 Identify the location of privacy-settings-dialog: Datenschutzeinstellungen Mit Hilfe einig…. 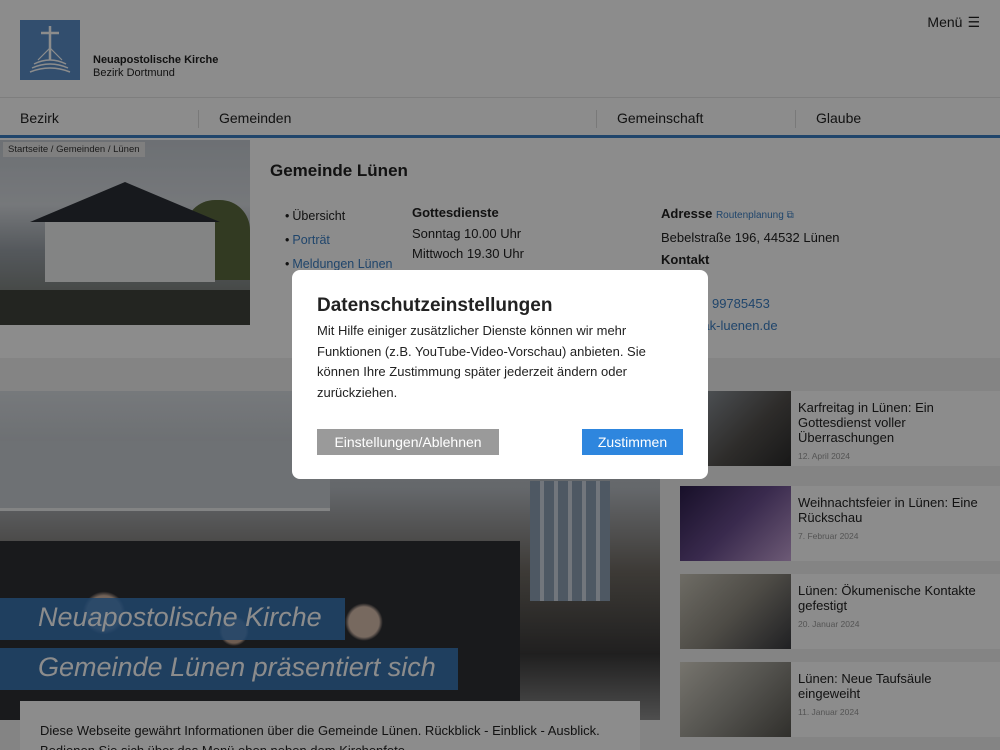
(500, 374).